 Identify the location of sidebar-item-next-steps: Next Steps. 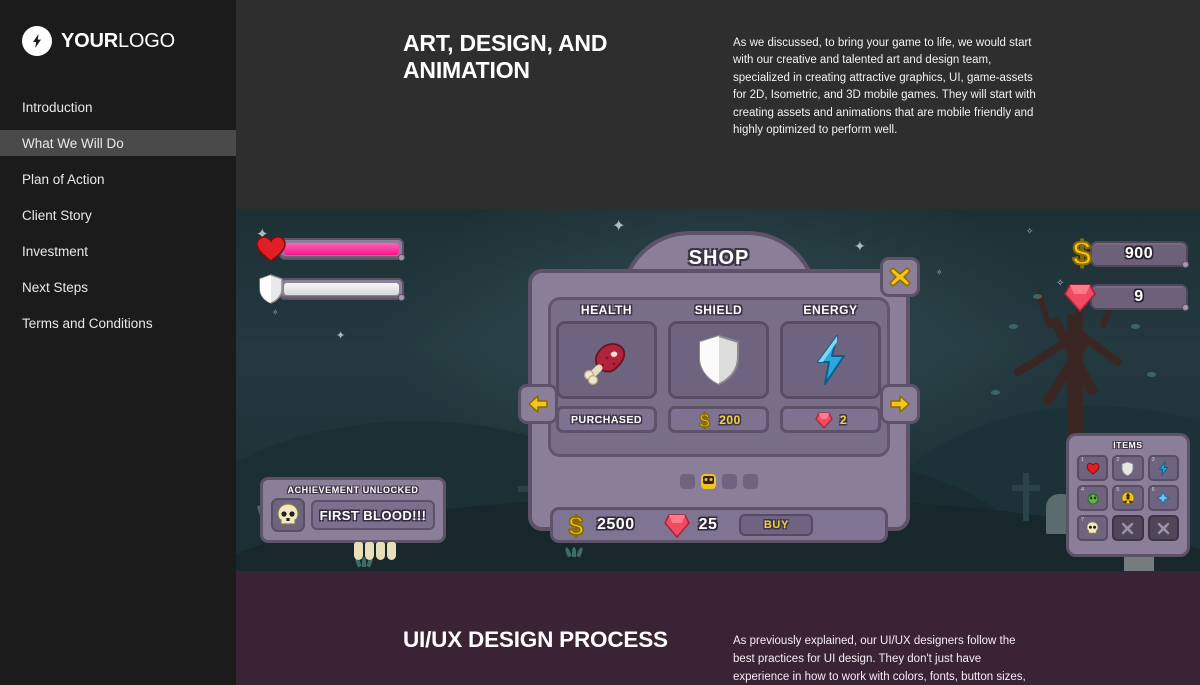
(118, 287).